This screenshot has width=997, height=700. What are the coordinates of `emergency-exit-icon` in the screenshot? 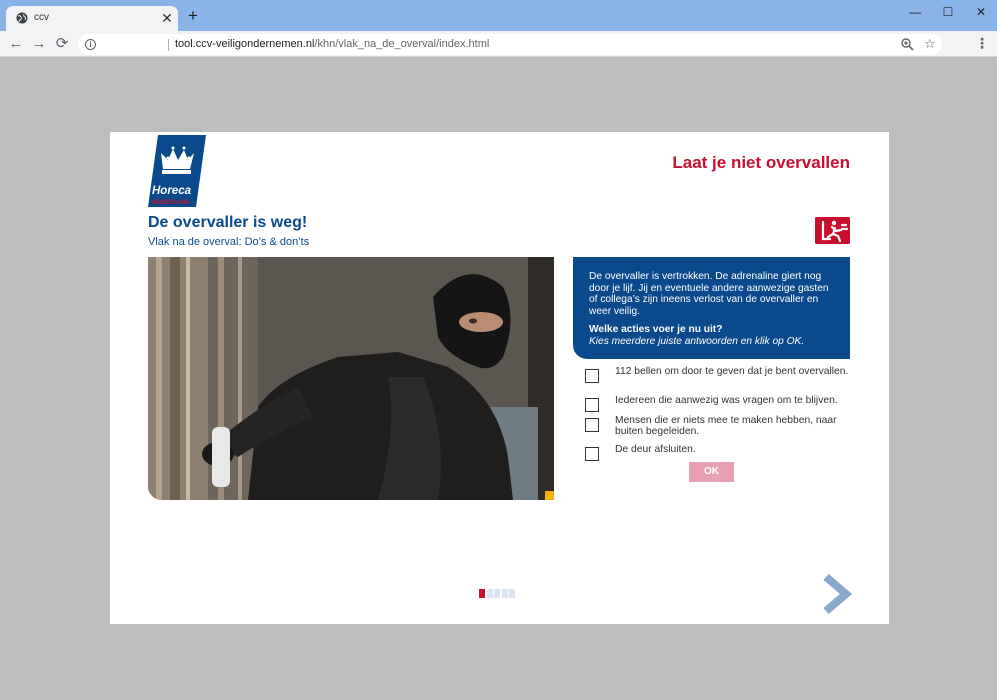 It's located at (832, 230).